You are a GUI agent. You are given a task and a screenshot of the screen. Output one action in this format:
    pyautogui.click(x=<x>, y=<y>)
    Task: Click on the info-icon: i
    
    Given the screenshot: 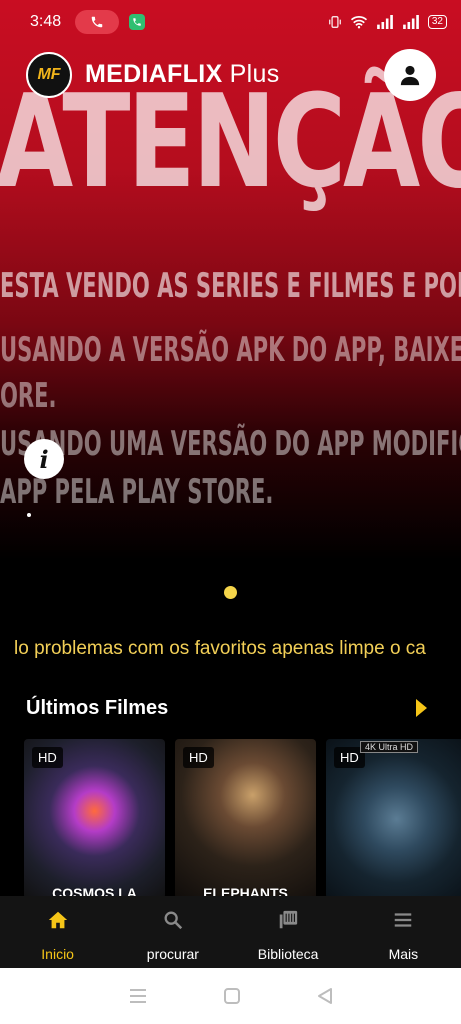 What is the action you would take?
    pyautogui.click(x=44, y=459)
    